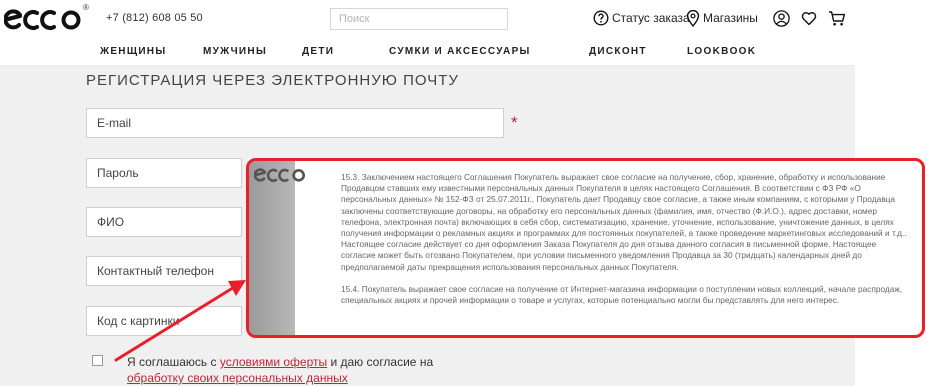 The height and width of the screenshot is (386, 927). What do you see at coordinates (460, 51) in the screenshot?
I see `nav-item-bags-accessories: СУМКИ И АКСЕССУАРЫ` at bounding box center [460, 51].